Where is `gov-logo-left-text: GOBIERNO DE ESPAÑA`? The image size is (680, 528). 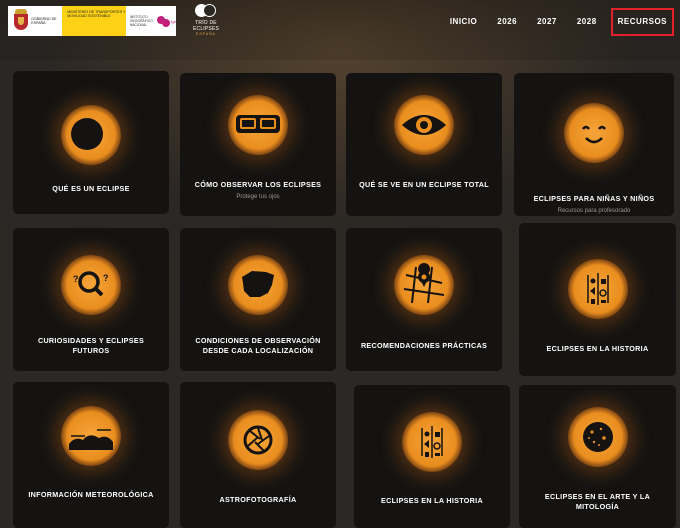 gov-logo-left-text: GOBIERNO DE ESPAÑA is located at coordinates (44, 21).